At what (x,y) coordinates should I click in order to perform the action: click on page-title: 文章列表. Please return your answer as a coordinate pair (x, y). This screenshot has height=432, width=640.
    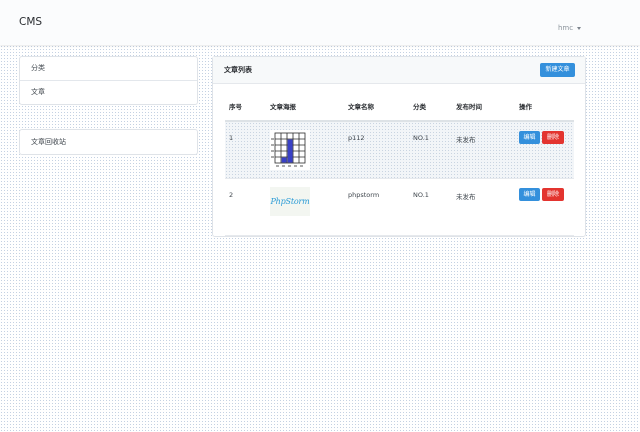
    Looking at the image, I should click on (238, 70).